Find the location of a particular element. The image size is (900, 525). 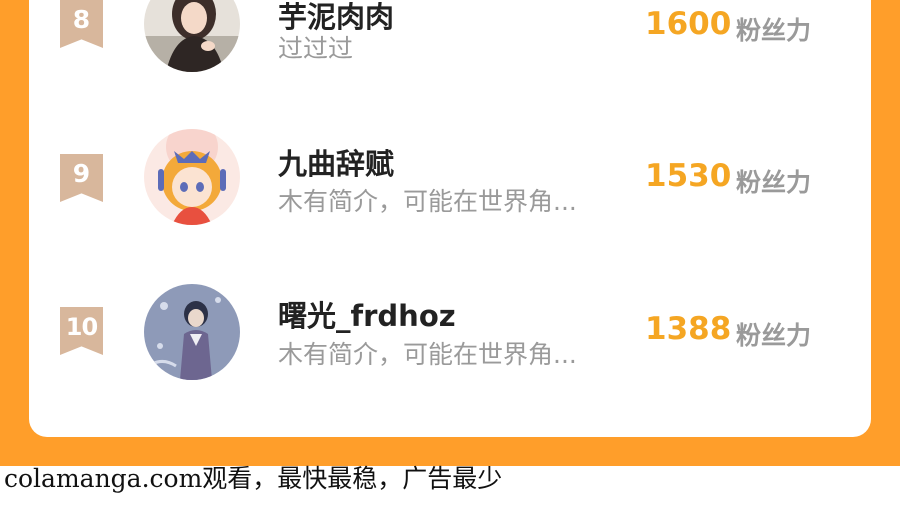

site-watermark: colamanga.com观看，最快最稳，广告最少 is located at coordinates (253, 478).